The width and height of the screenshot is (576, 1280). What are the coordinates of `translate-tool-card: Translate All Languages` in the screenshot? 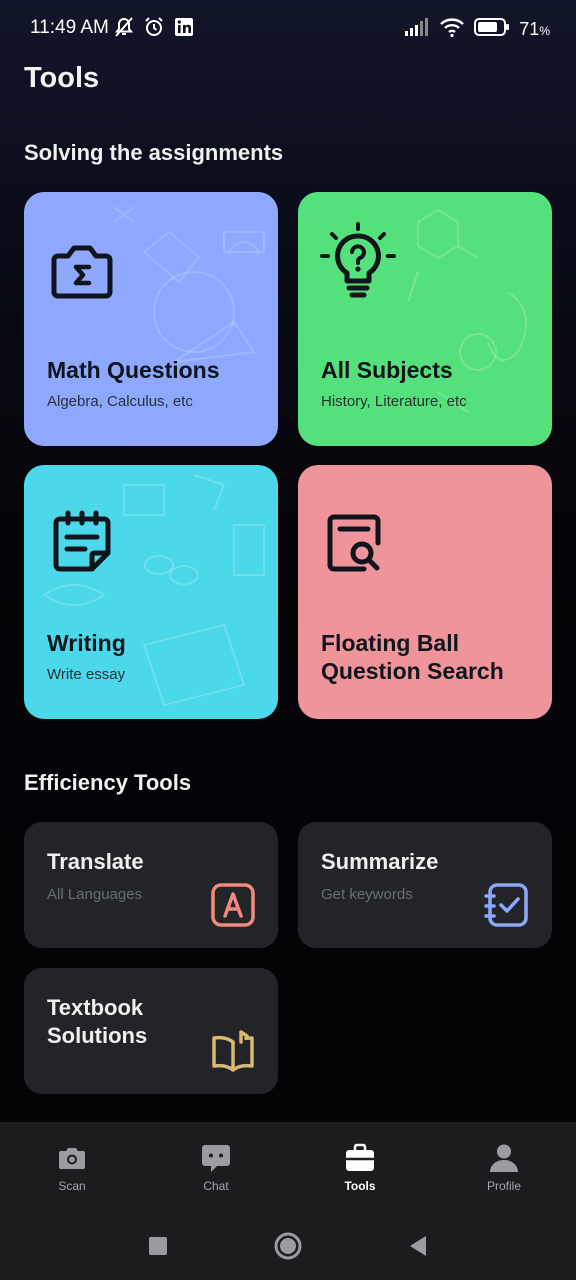 It's located at (151, 885).